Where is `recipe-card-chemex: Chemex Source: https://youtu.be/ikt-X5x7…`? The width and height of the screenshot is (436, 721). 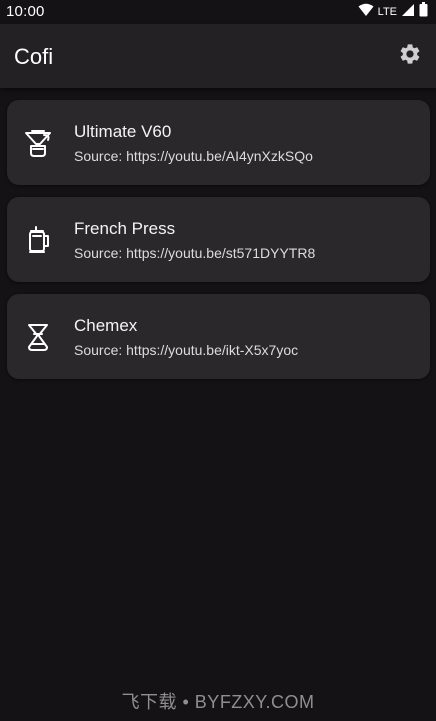
recipe-card-chemex: Chemex Source: https://youtu.be/ikt-X5x7… is located at coordinates (218, 336).